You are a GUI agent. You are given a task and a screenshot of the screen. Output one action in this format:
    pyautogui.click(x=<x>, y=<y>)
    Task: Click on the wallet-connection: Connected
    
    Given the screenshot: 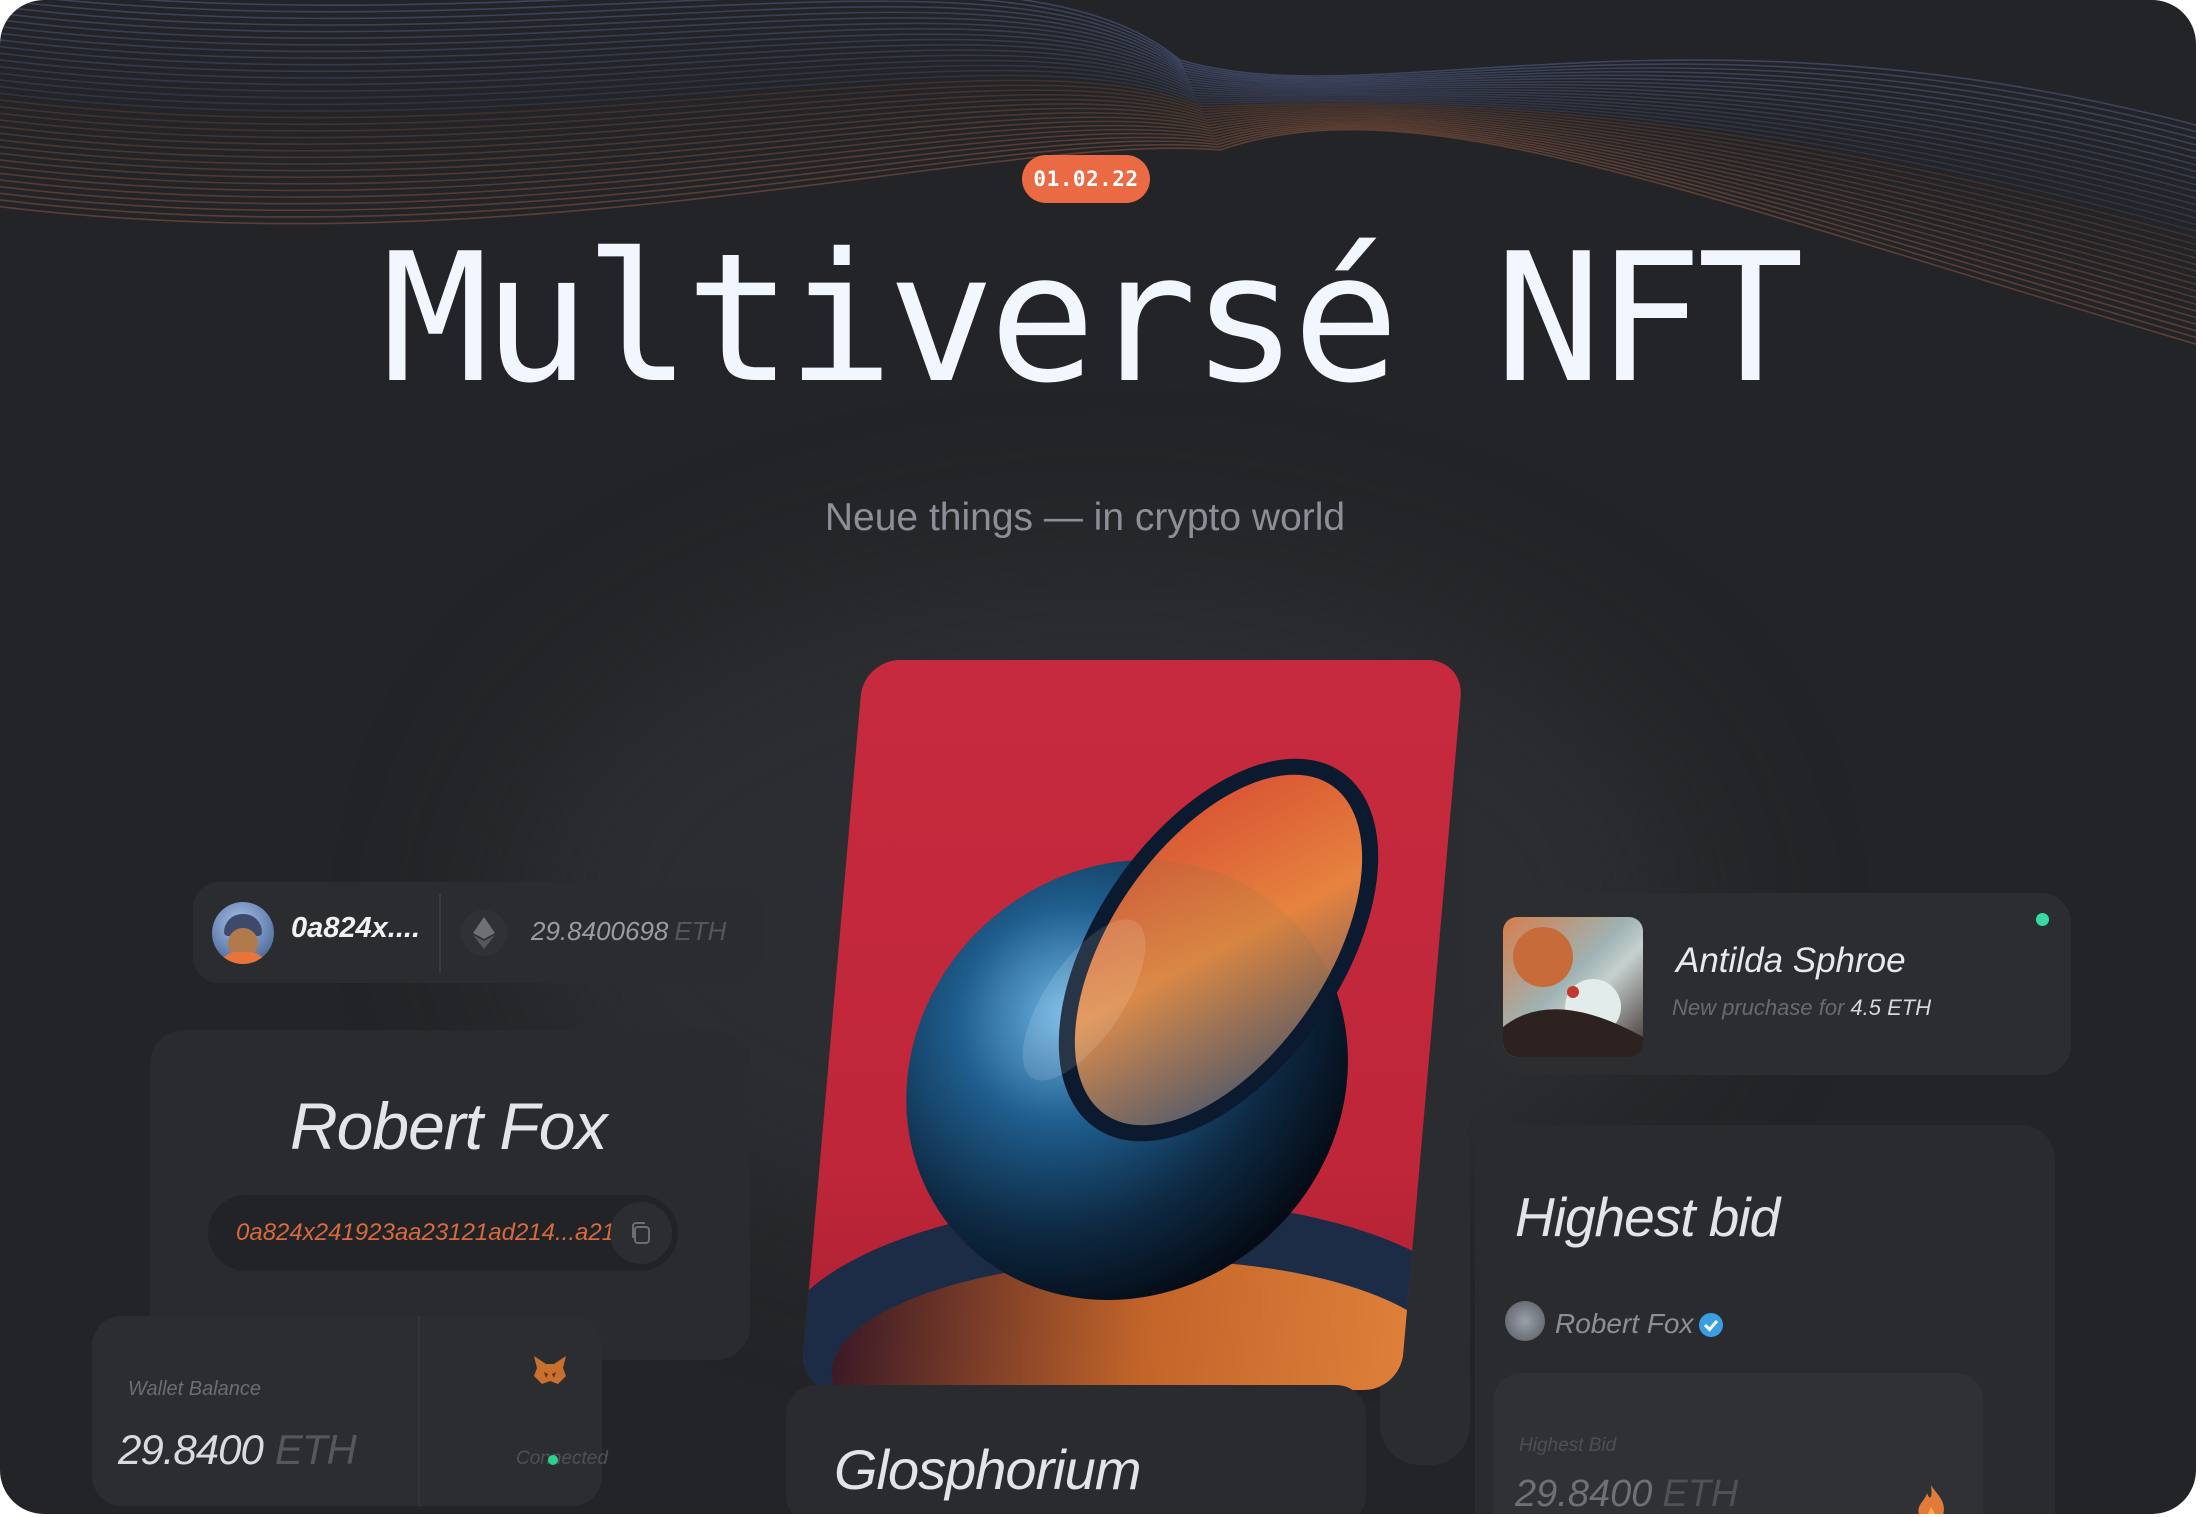 What is the action you would take?
    pyautogui.click(x=513, y=1411)
    